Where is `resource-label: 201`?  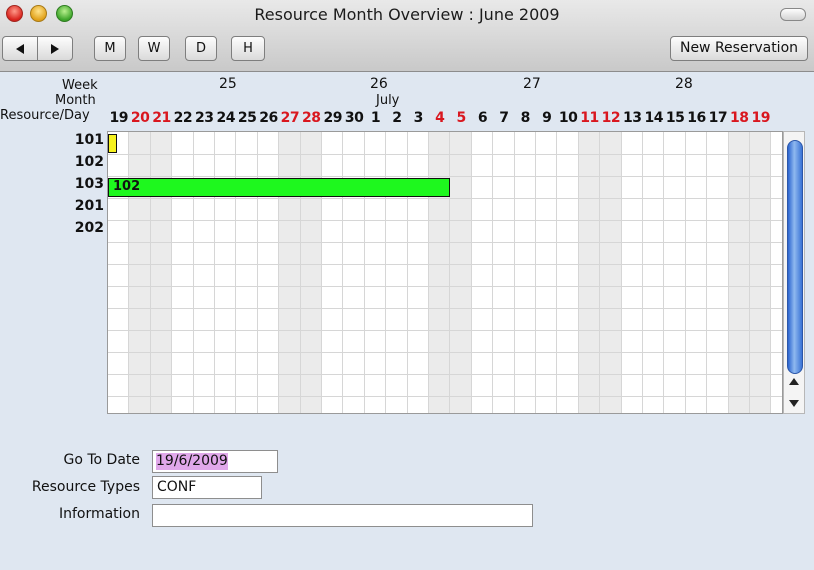 resource-label: 201 is located at coordinates (89, 206).